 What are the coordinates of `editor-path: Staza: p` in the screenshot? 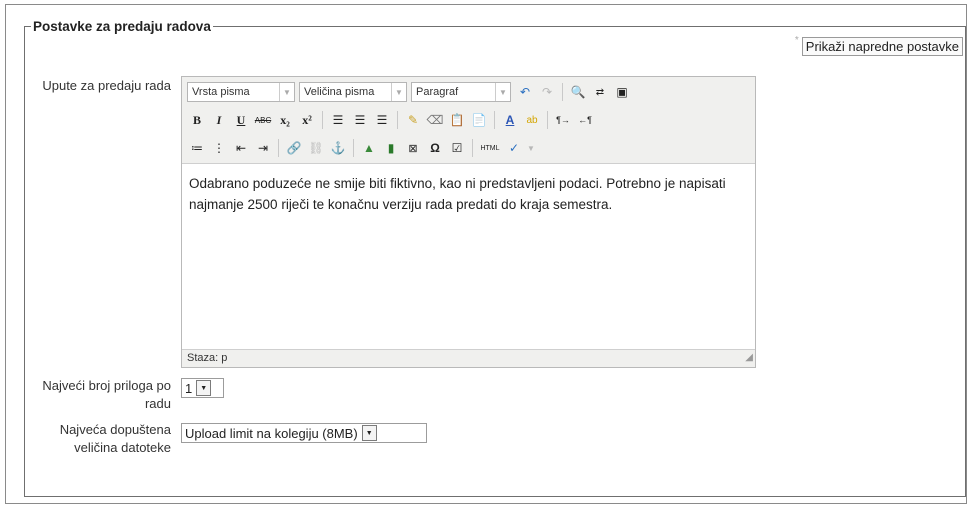 It's located at (207, 358).